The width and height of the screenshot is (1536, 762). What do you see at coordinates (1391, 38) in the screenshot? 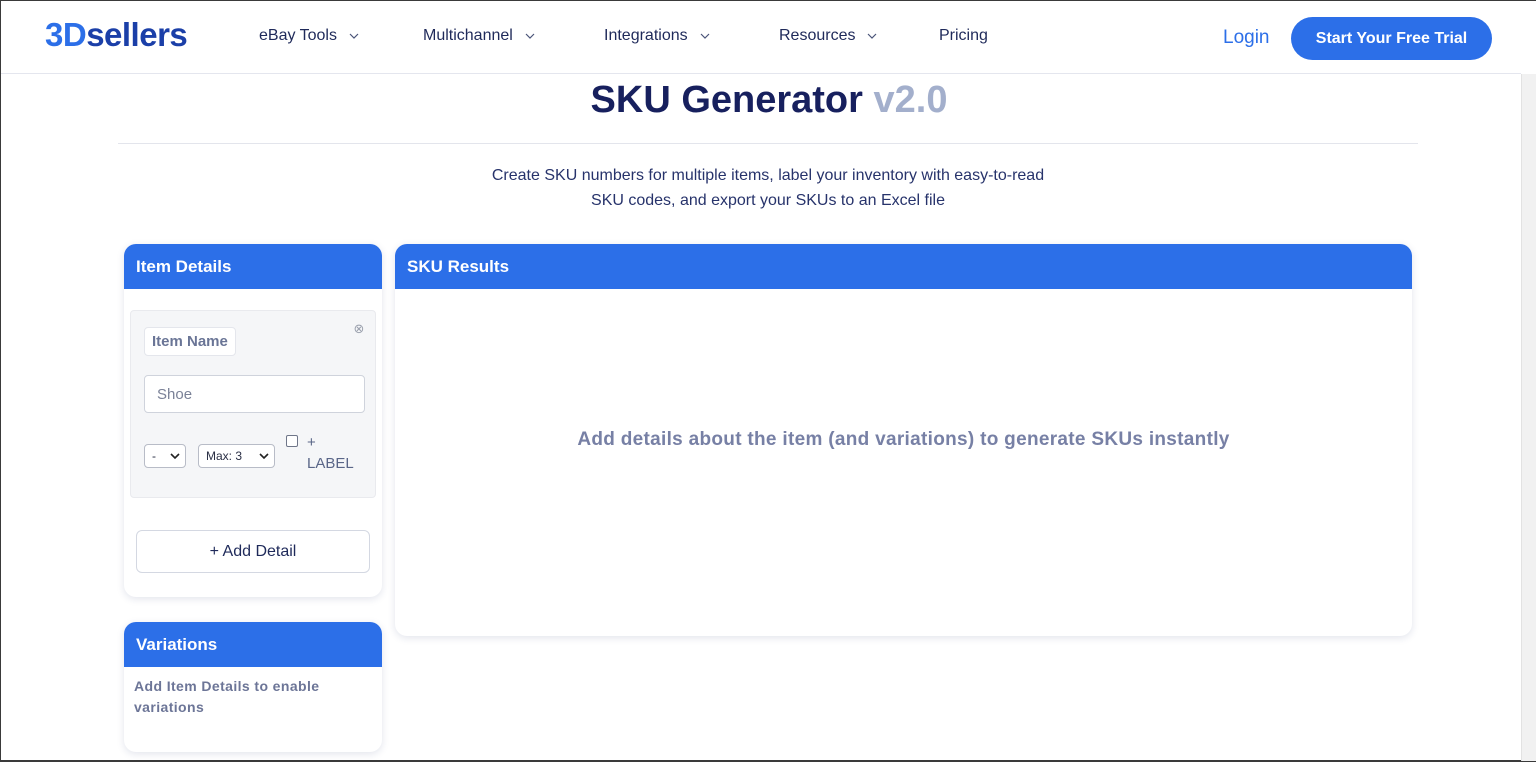
I see `start-free-trial-button: Start Your Free Trial` at bounding box center [1391, 38].